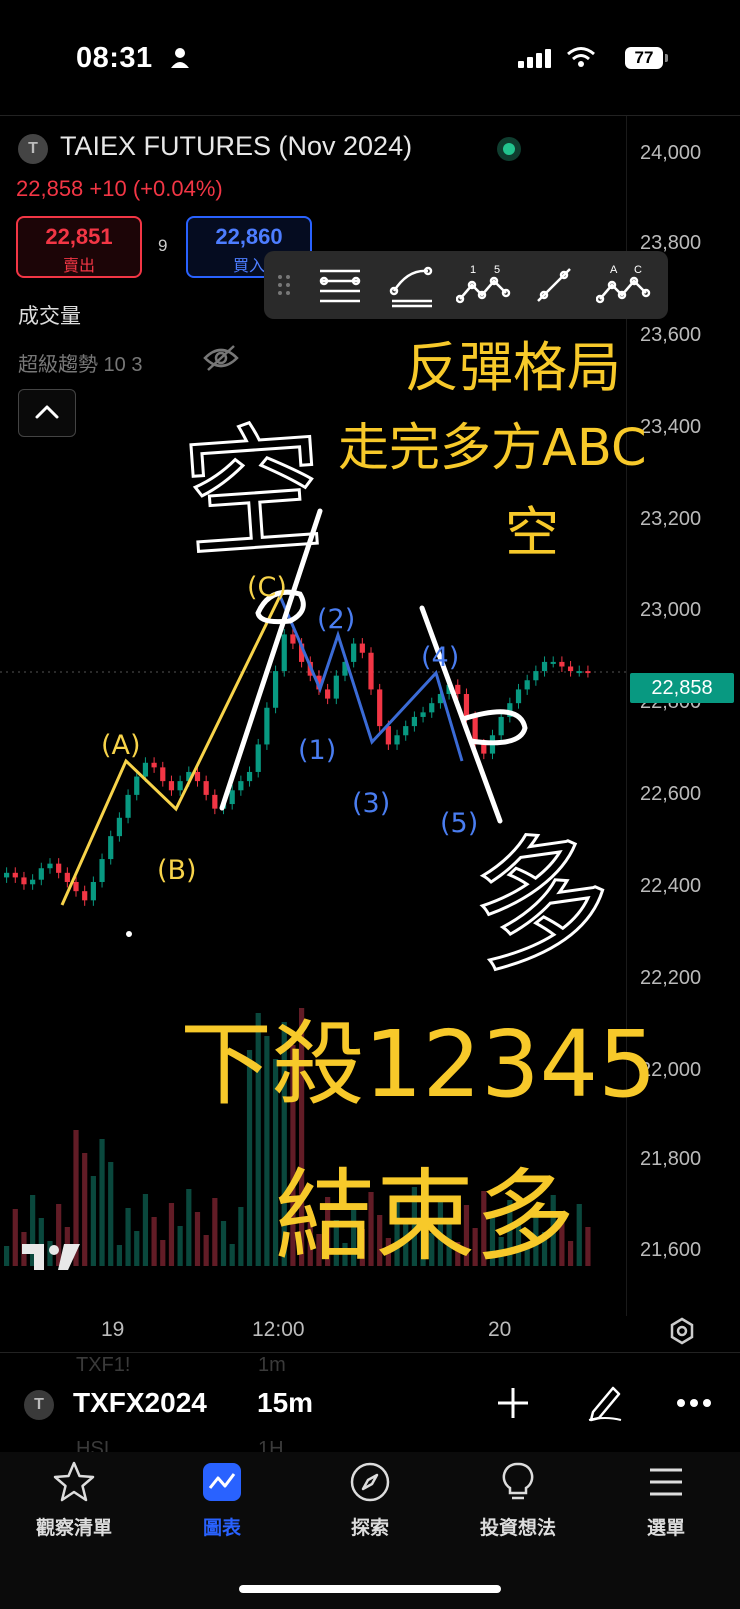 The height and width of the screenshot is (1609, 740). I want to click on price-tick: 23,200, so click(671, 519).